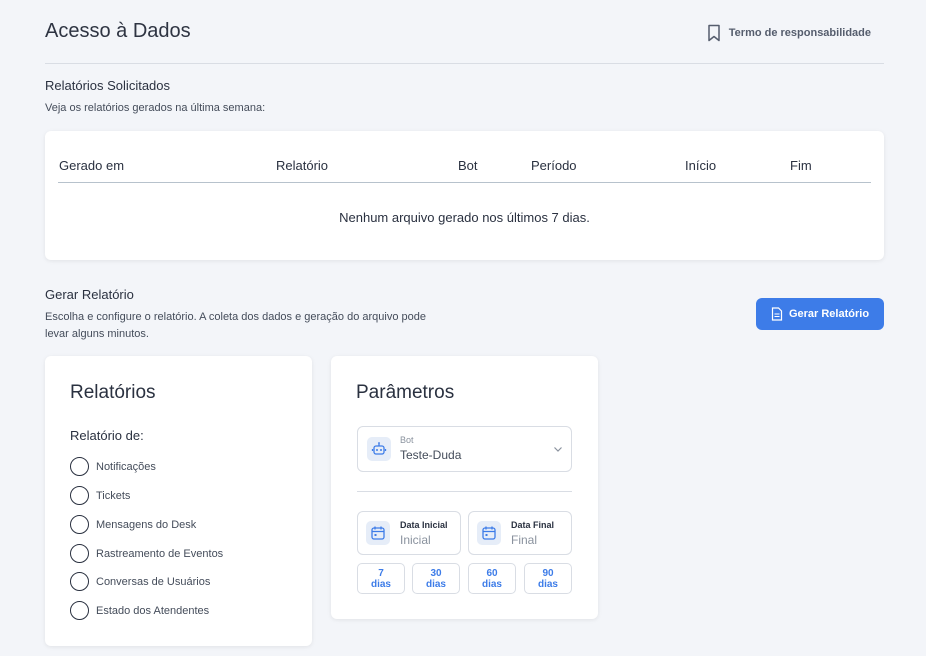 This screenshot has width=926, height=656. I want to click on preset-7-days-button: 7 dias, so click(381, 578).